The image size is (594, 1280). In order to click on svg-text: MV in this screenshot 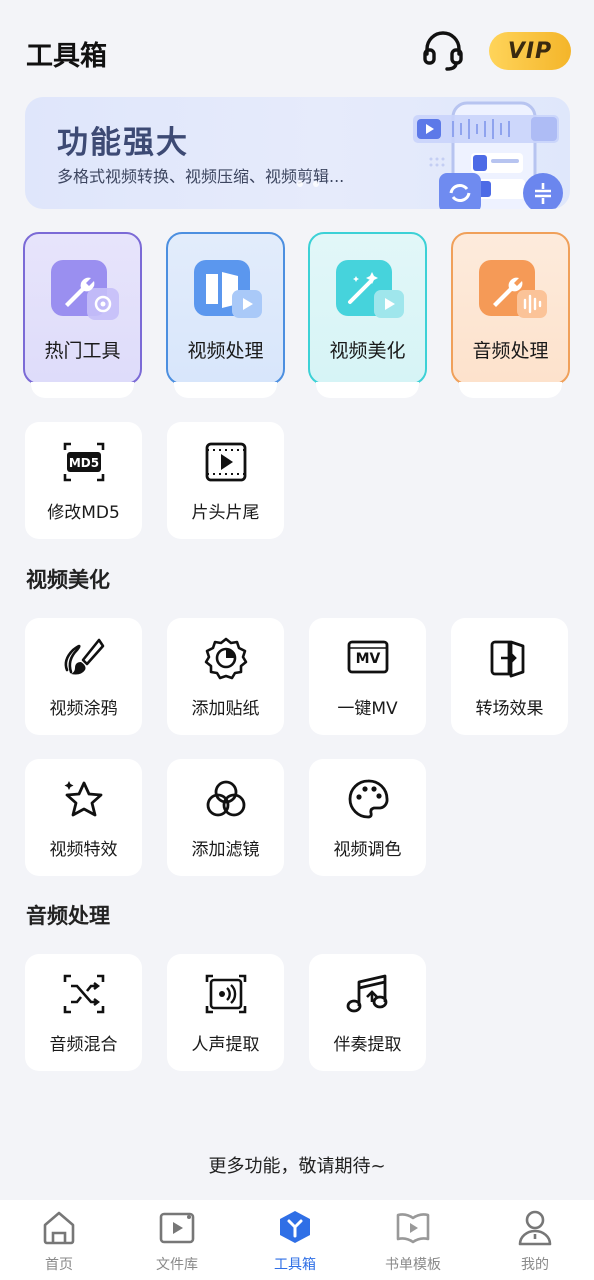, I will do `click(368, 659)`.